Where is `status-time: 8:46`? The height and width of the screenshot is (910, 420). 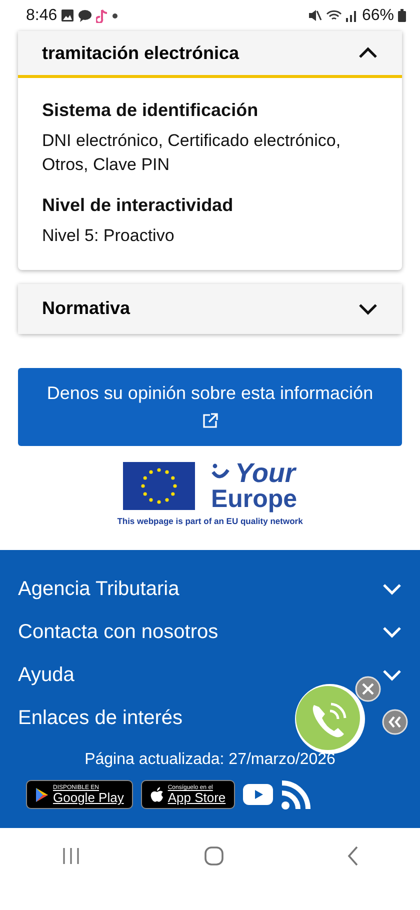 status-time: 8:46 is located at coordinates (42, 16).